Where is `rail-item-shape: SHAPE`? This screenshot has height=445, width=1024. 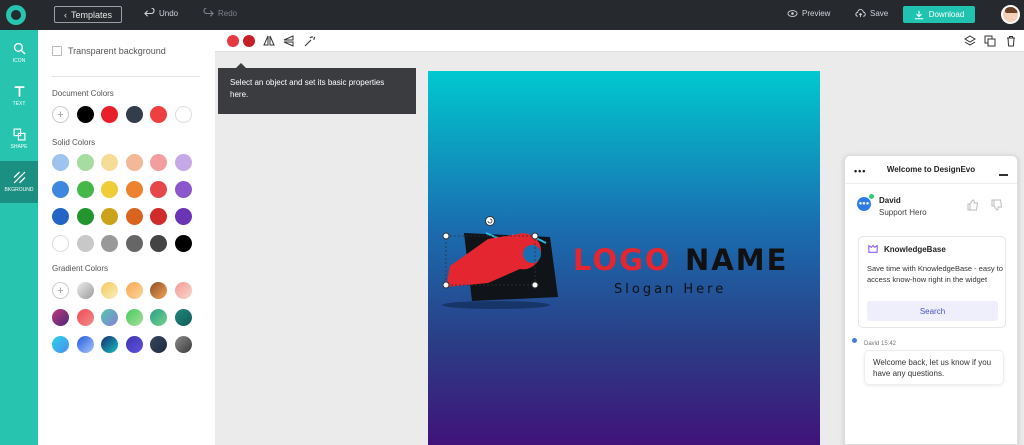
rail-item-shape: SHAPE is located at coordinates (19, 139).